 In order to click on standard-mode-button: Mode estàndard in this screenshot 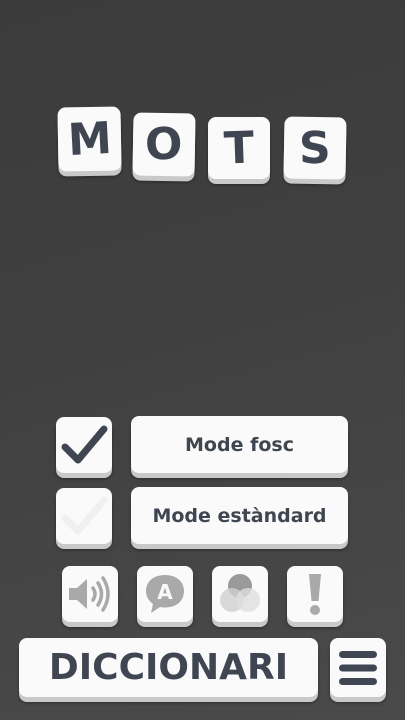, I will do `click(239, 515)`.